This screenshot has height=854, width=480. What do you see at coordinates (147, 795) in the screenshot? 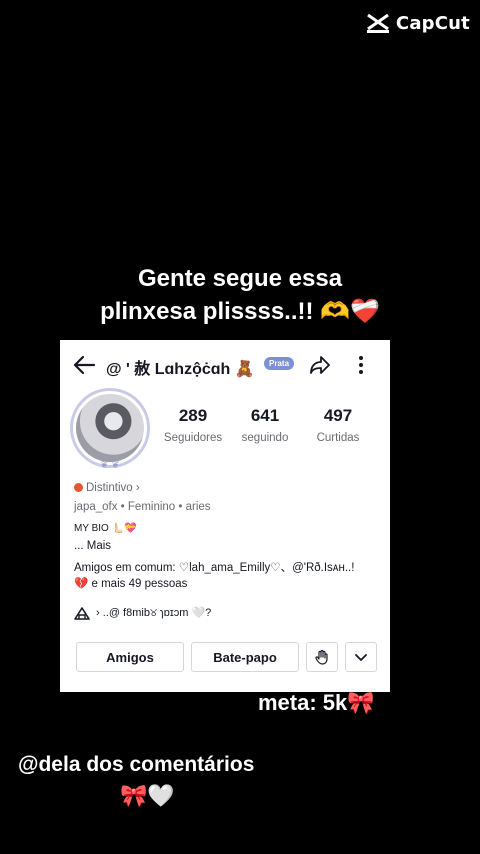
I see `bows-emoji: 🎀🤍` at bounding box center [147, 795].